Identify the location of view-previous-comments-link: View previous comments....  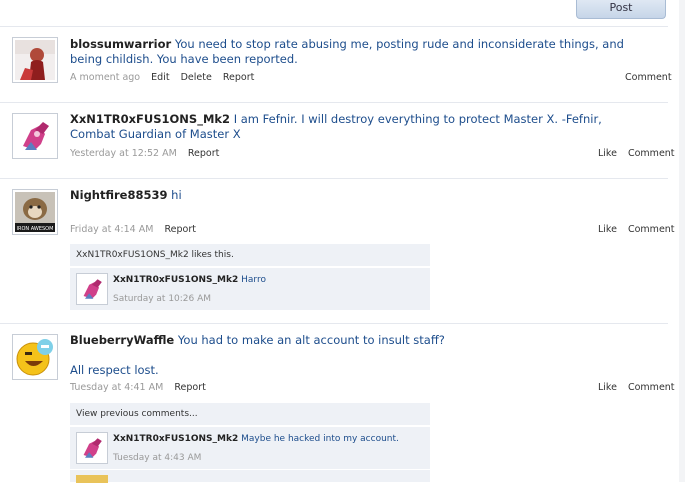
(250, 414).